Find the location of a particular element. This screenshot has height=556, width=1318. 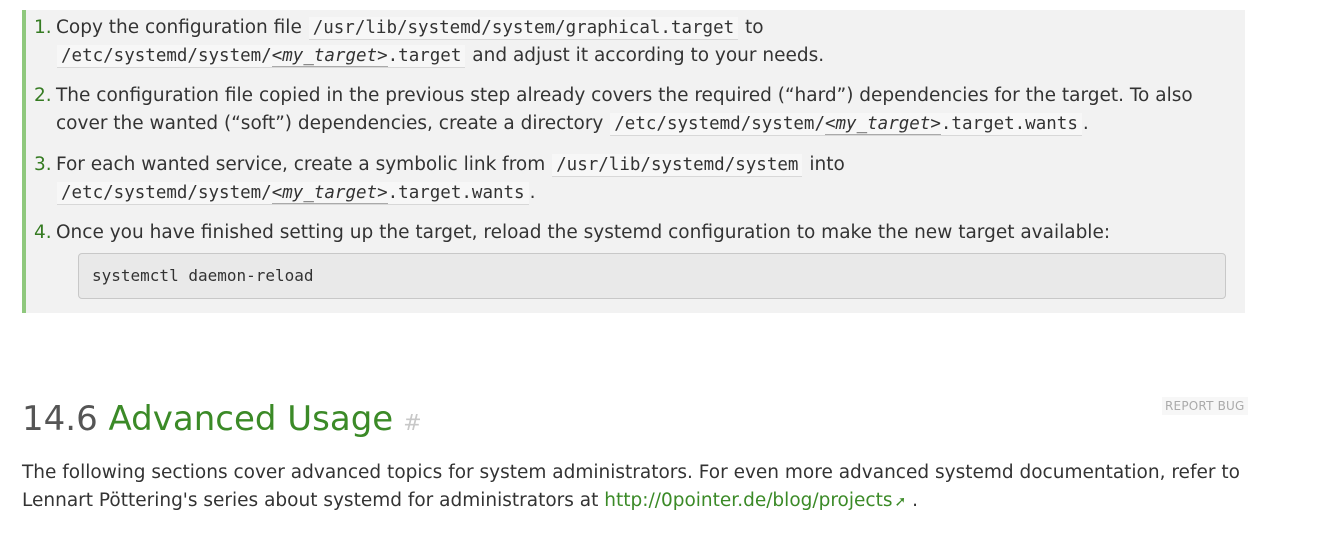

trailing-text: . is located at coordinates (915, 500).